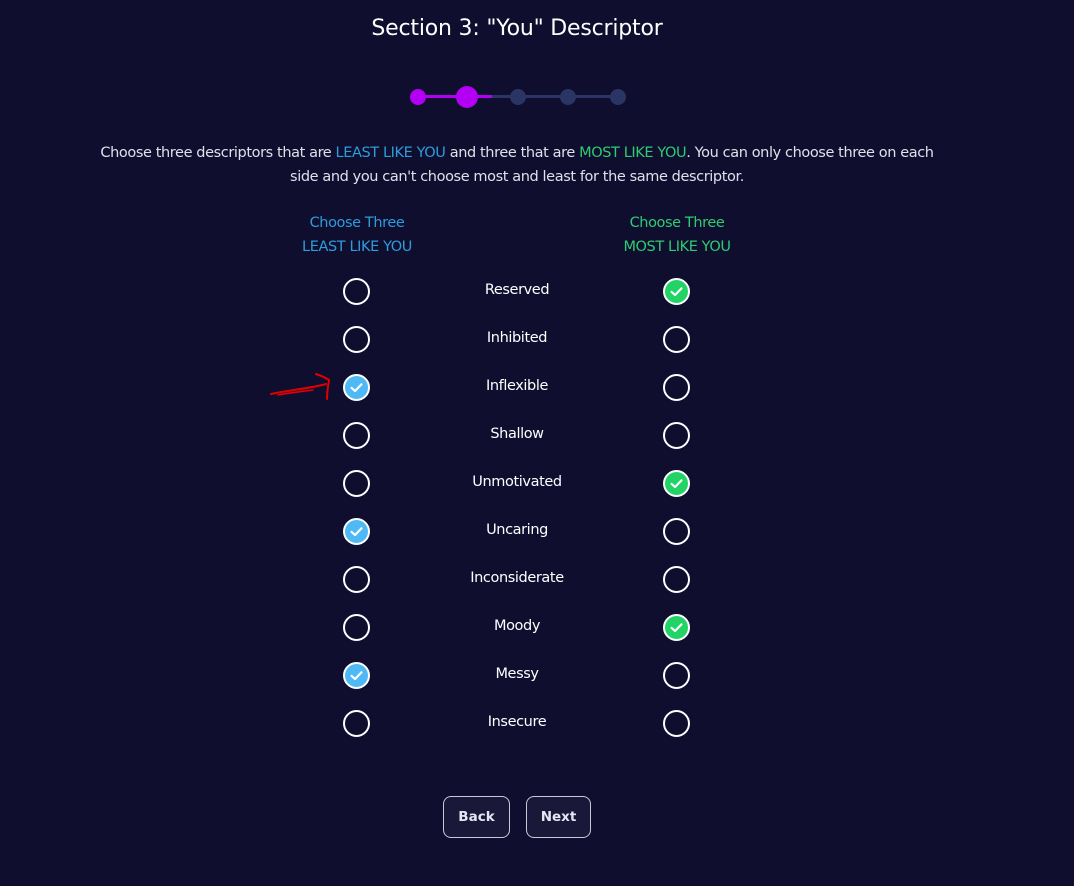  What do you see at coordinates (357, 247) in the screenshot?
I see `least-header-line2: LEAST LIKE YOU` at bounding box center [357, 247].